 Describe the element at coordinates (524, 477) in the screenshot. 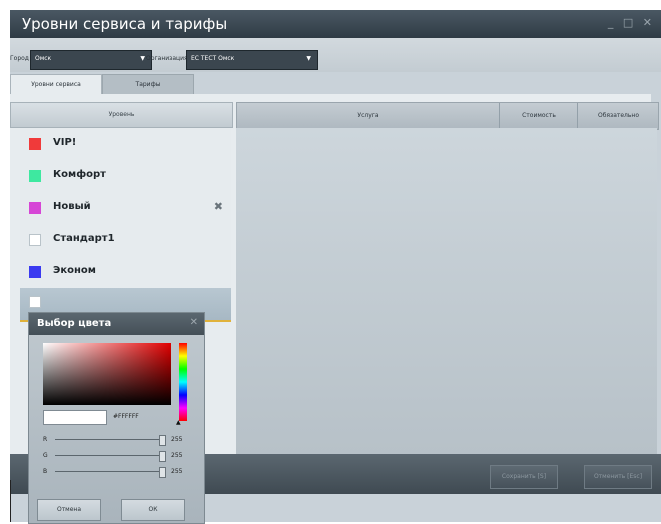

I see `save-button: Сохранить [S]` at that location.